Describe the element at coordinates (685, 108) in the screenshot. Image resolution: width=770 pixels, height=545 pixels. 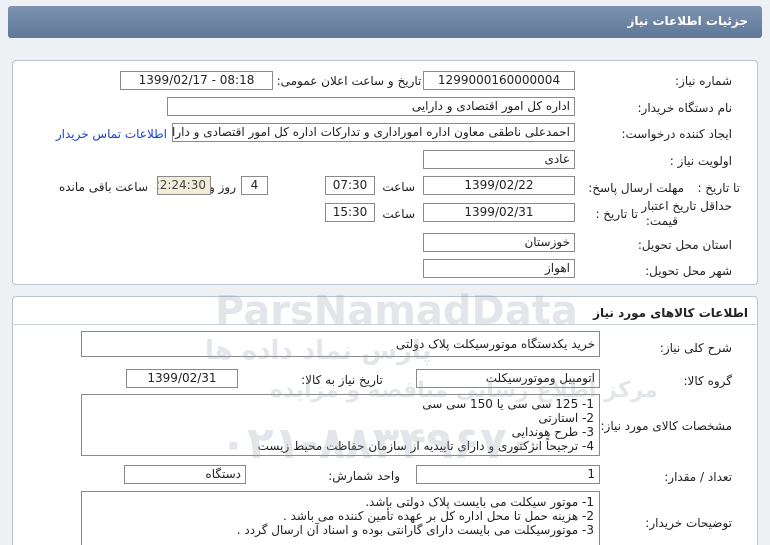
I see `buyer-label: نام دستگاه خریدار:` at that location.